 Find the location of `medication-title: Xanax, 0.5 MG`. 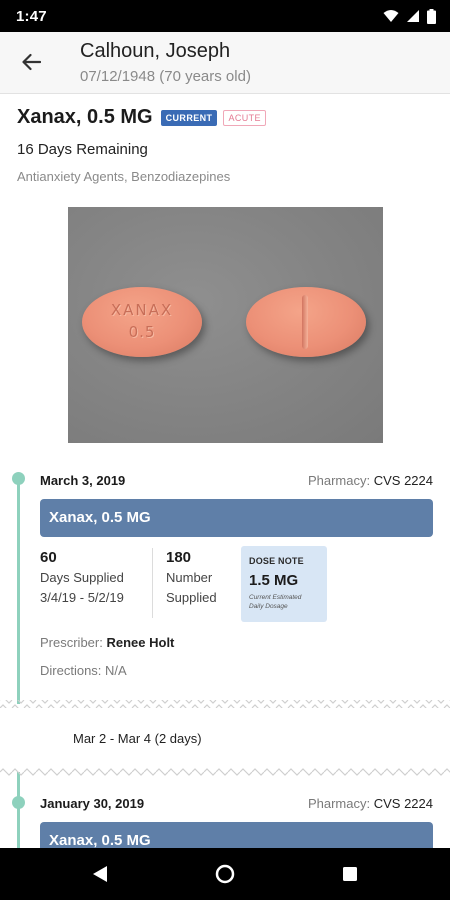

medication-title: Xanax, 0.5 MG is located at coordinates (85, 117).